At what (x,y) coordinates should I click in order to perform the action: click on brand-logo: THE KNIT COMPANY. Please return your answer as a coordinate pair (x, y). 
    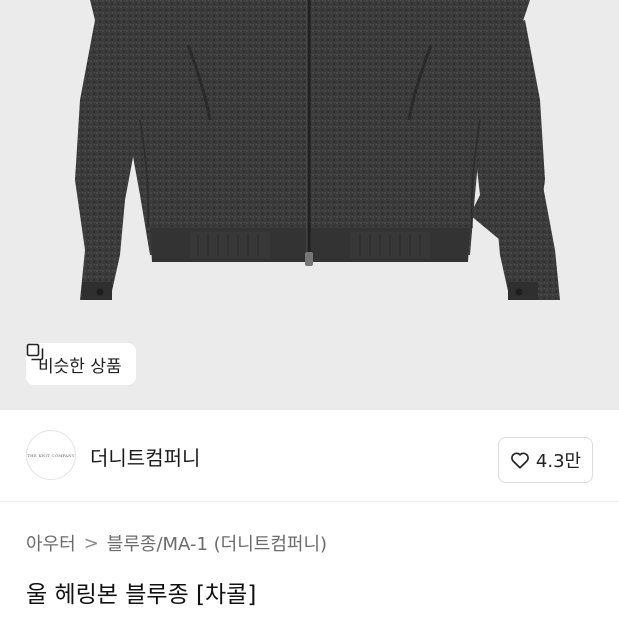
    Looking at the image, I should click on (51, 455).